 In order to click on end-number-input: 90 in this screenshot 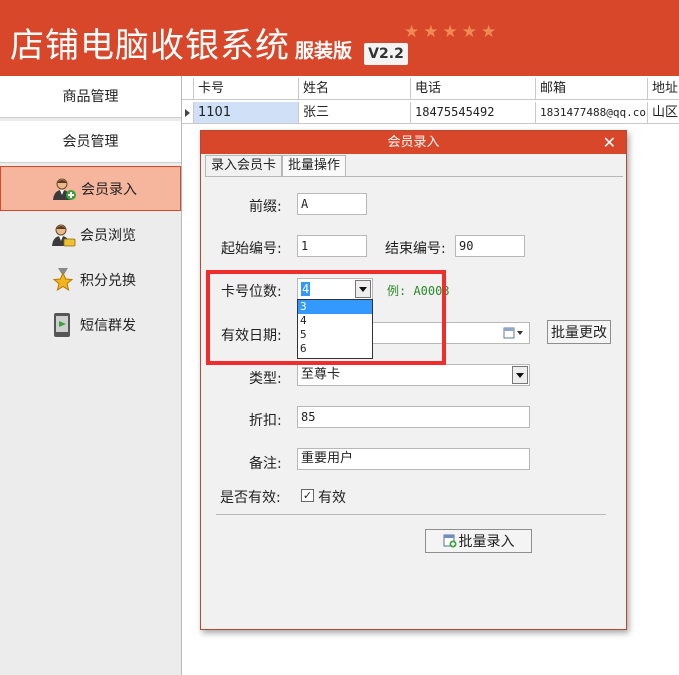, I will do `click(490, 246)`.